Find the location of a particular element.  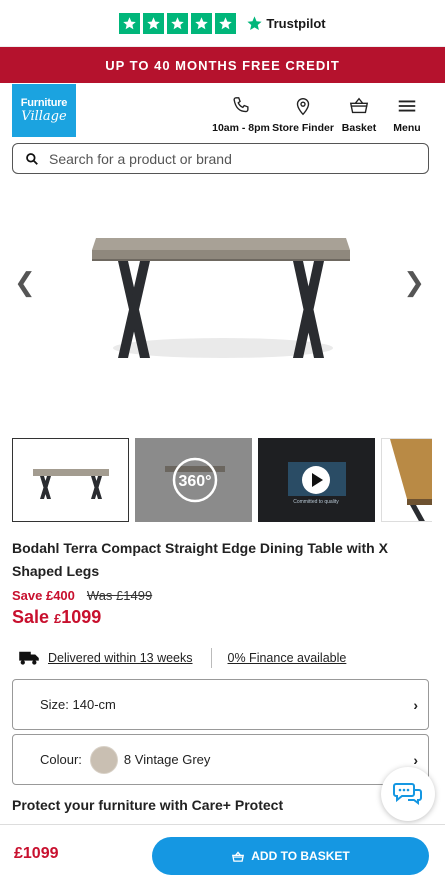

store-finder-label: Store Finder is located at coordinates (303, 128).